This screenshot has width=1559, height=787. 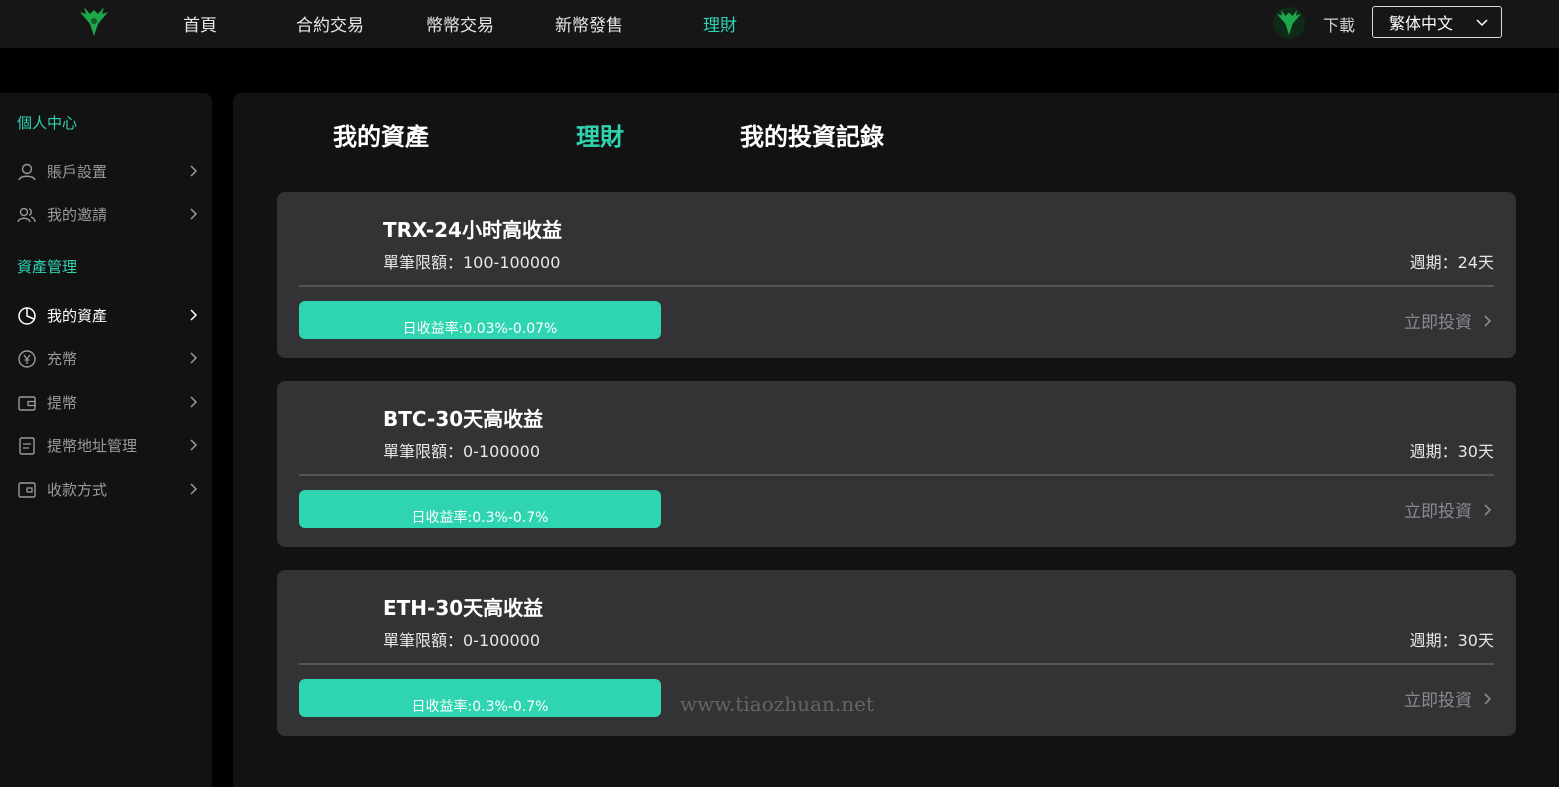 I want to click on product-period: 週期：24天, so click(x=1451, y=262).